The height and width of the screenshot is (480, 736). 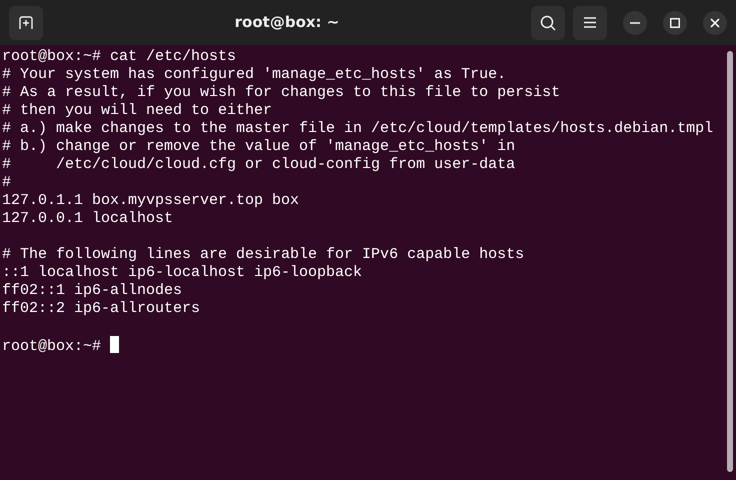 I want to click on close-icon, so click(x=715, y=23).